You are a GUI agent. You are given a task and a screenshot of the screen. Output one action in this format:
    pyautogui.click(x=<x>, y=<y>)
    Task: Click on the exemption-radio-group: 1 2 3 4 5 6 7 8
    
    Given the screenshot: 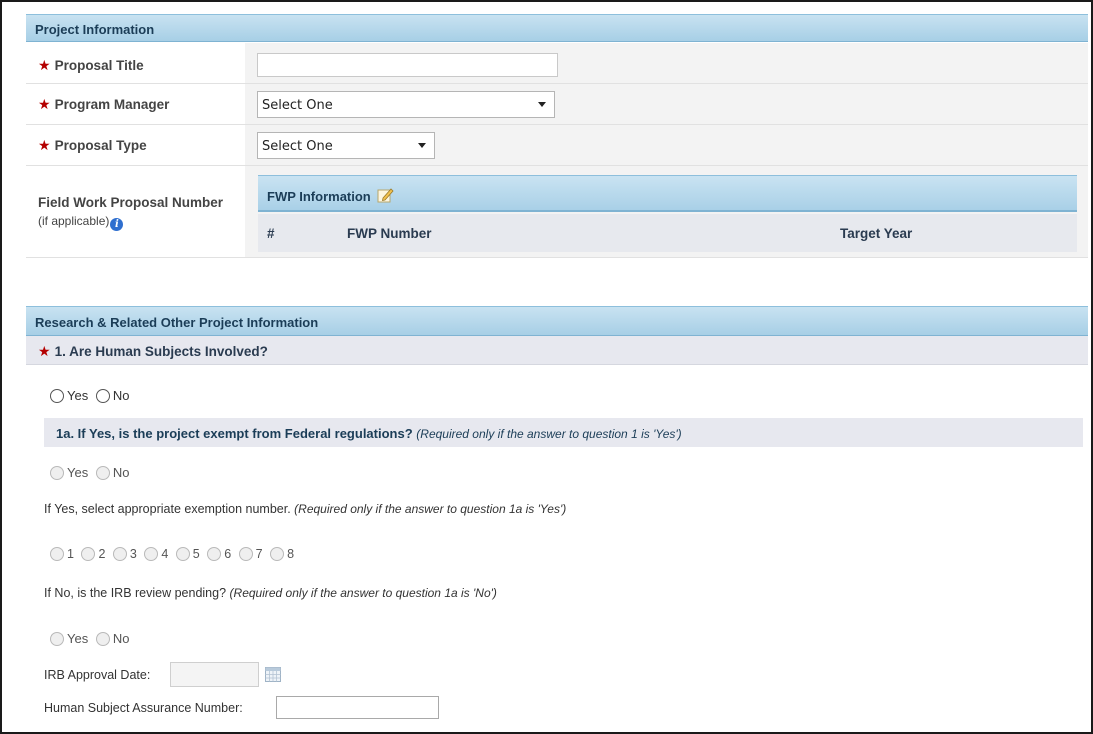 What is the action you would take?
    pyautogui.click(x=174, y=555)
    